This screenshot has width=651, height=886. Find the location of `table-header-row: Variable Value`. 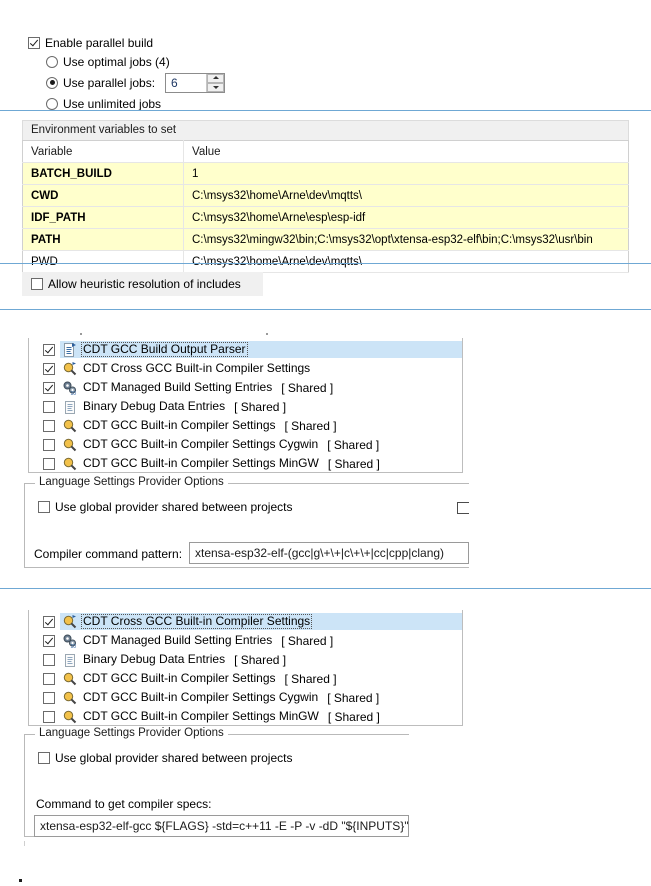

table-header-row: Variable Value is located at coordinates (325, 151).